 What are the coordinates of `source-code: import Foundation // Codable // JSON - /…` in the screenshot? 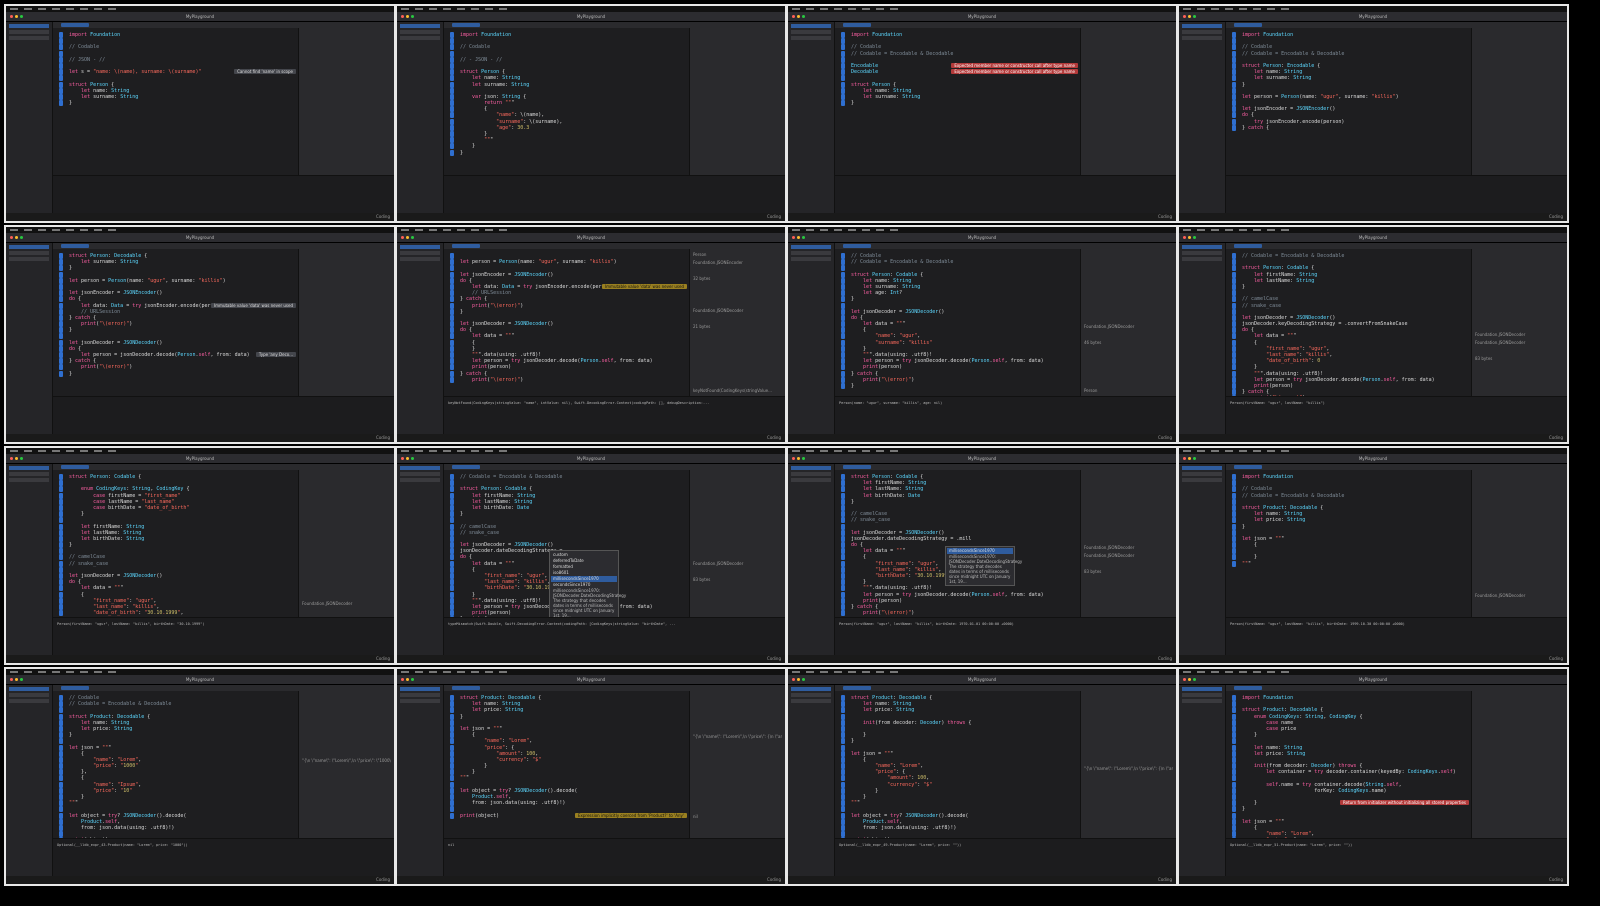 It's located at (181, 103).